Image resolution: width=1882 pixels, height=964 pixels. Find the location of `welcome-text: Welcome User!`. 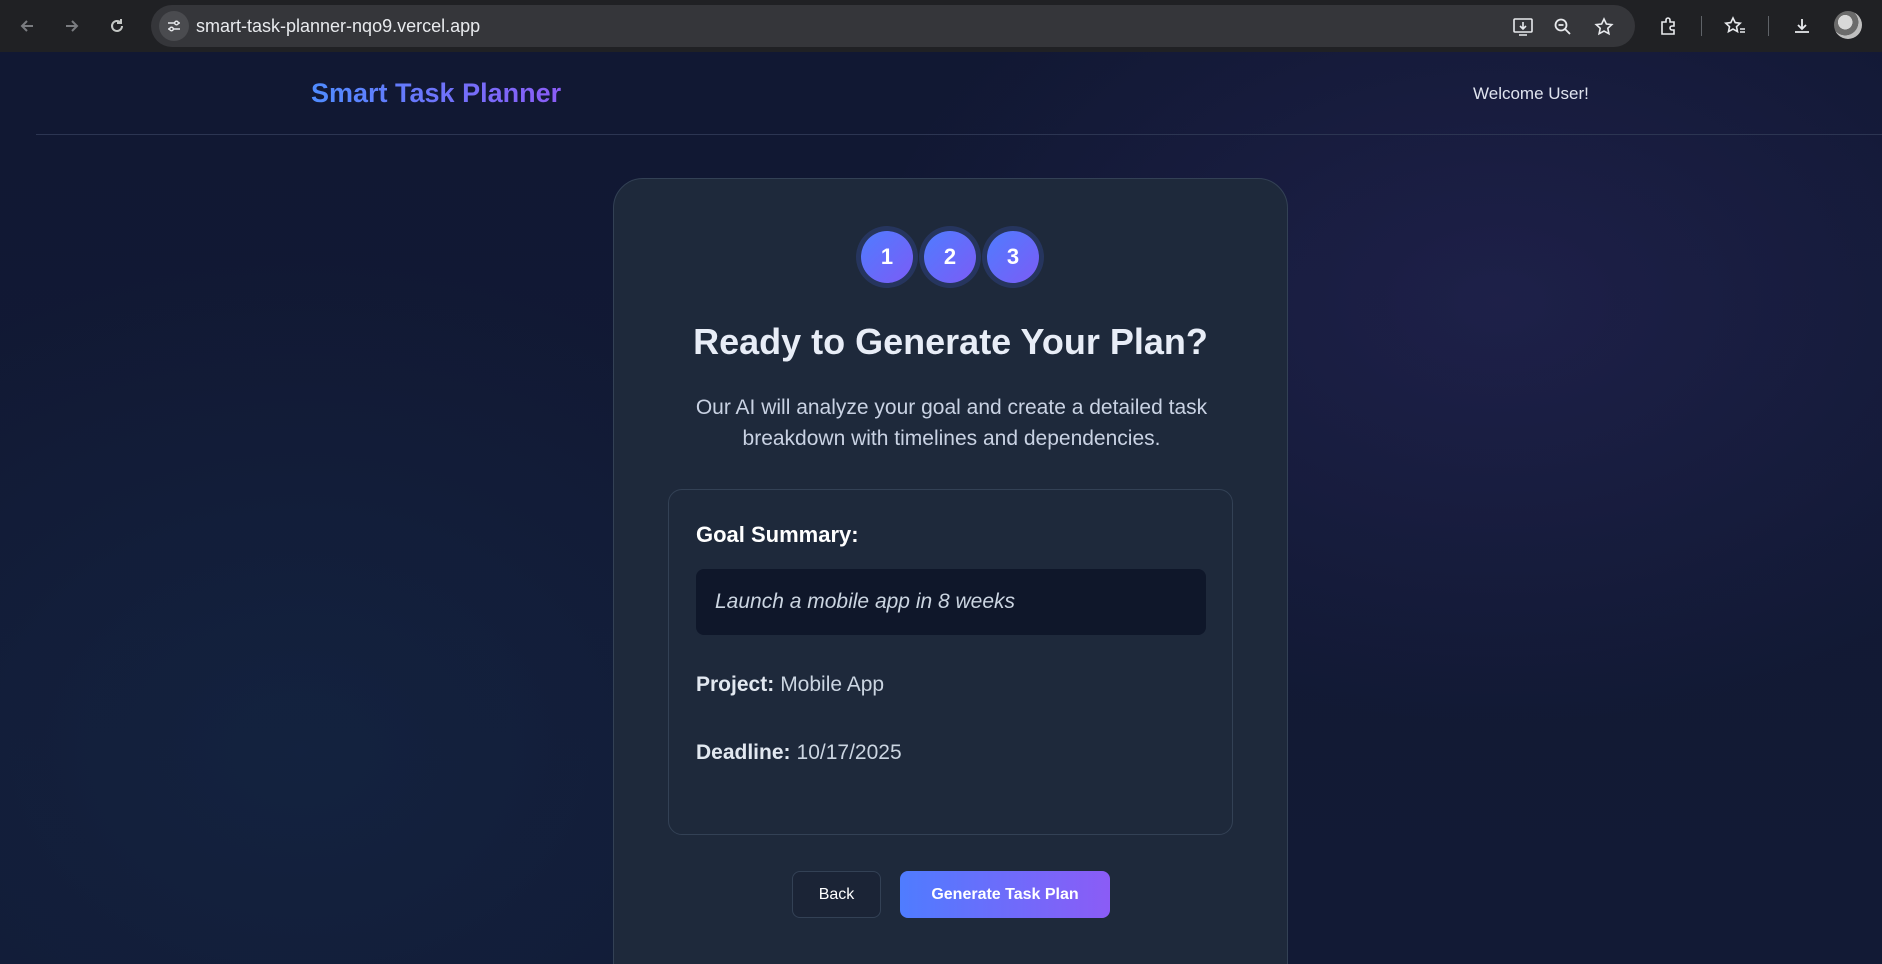

welcome-text: Welcome User! is located at coordinates (1531, 93).